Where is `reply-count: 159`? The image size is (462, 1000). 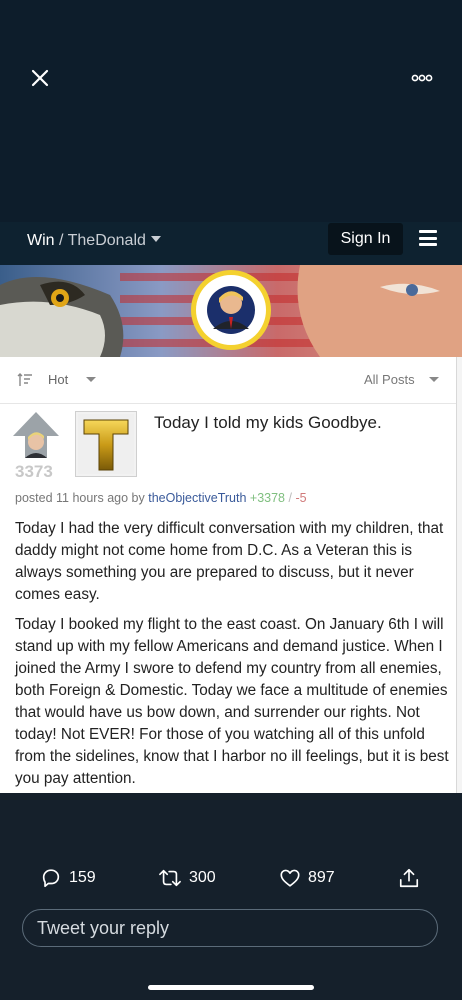
reply-count: 159 is located at coordinates (82, 877).